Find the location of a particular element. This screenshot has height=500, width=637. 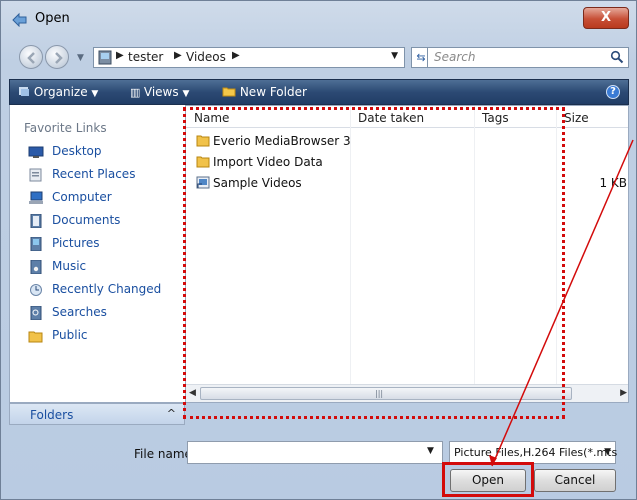

list-item: Import Video Data is located at coordinates (407, 163).